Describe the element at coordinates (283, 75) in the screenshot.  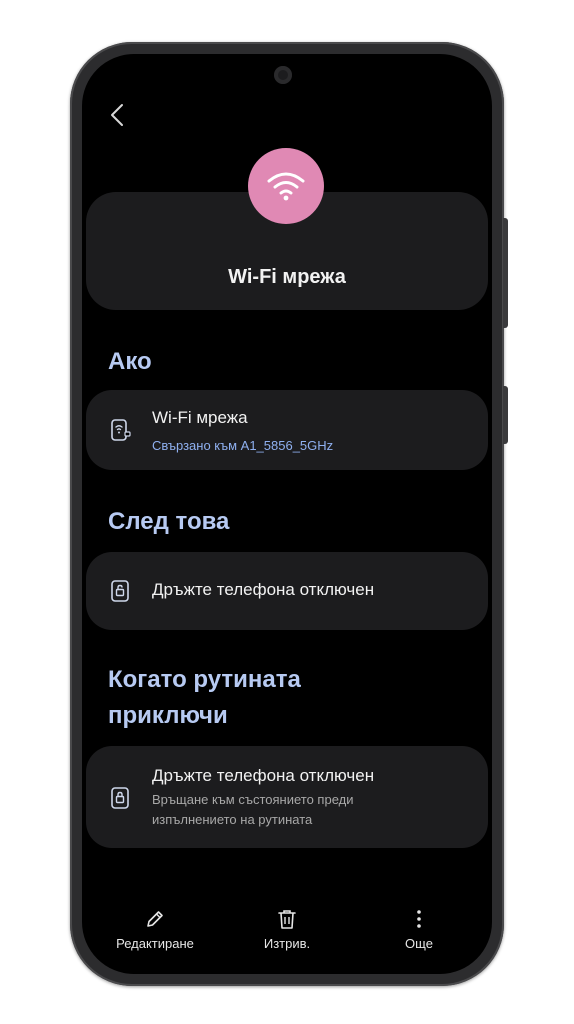
I see `front-camera` at that location.